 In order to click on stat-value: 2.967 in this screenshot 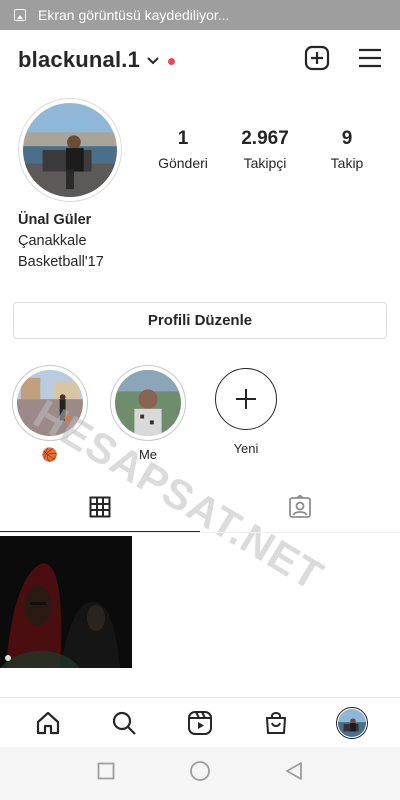, I will do `click(265, 138)`.